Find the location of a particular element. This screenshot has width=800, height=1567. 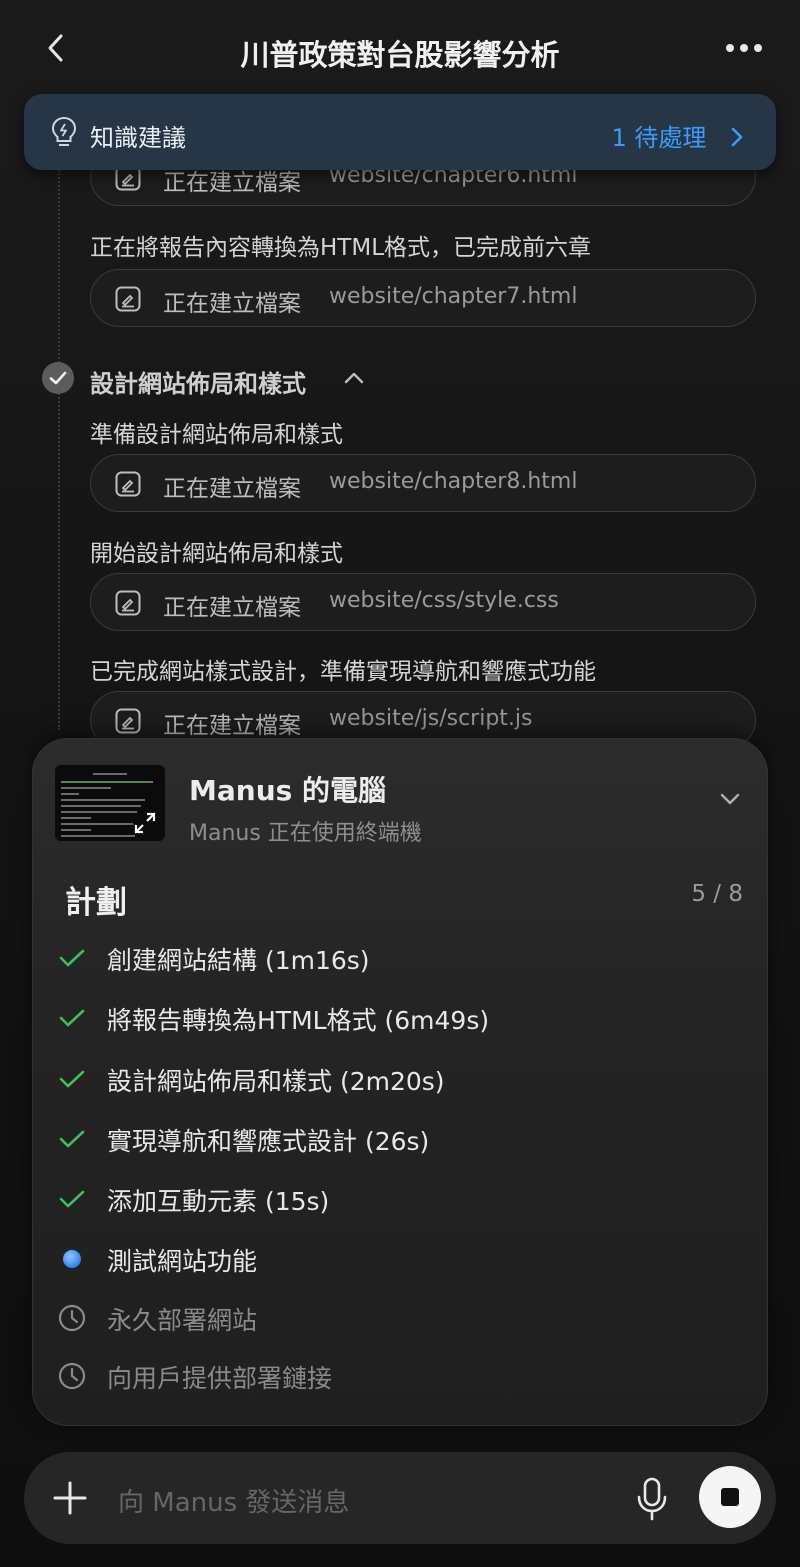

pending-count-label: 1 待處理 is located at coordinates (659, 138).